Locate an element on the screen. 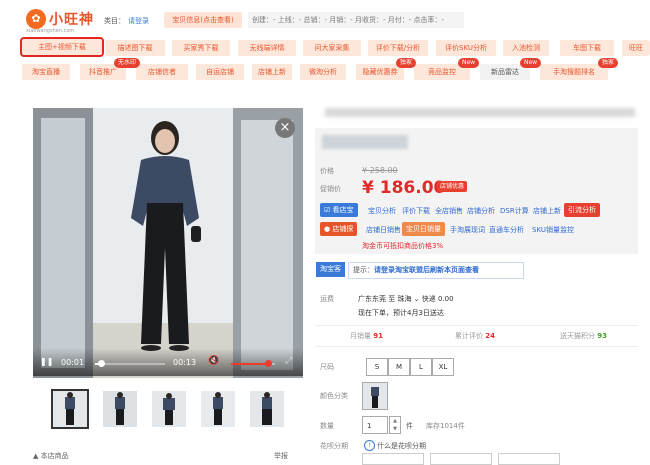 The width and height of the screenshot is (650, 465). coupon-note: 淘金币可抵扣商品价格3% is located at coordinates (403, 246).